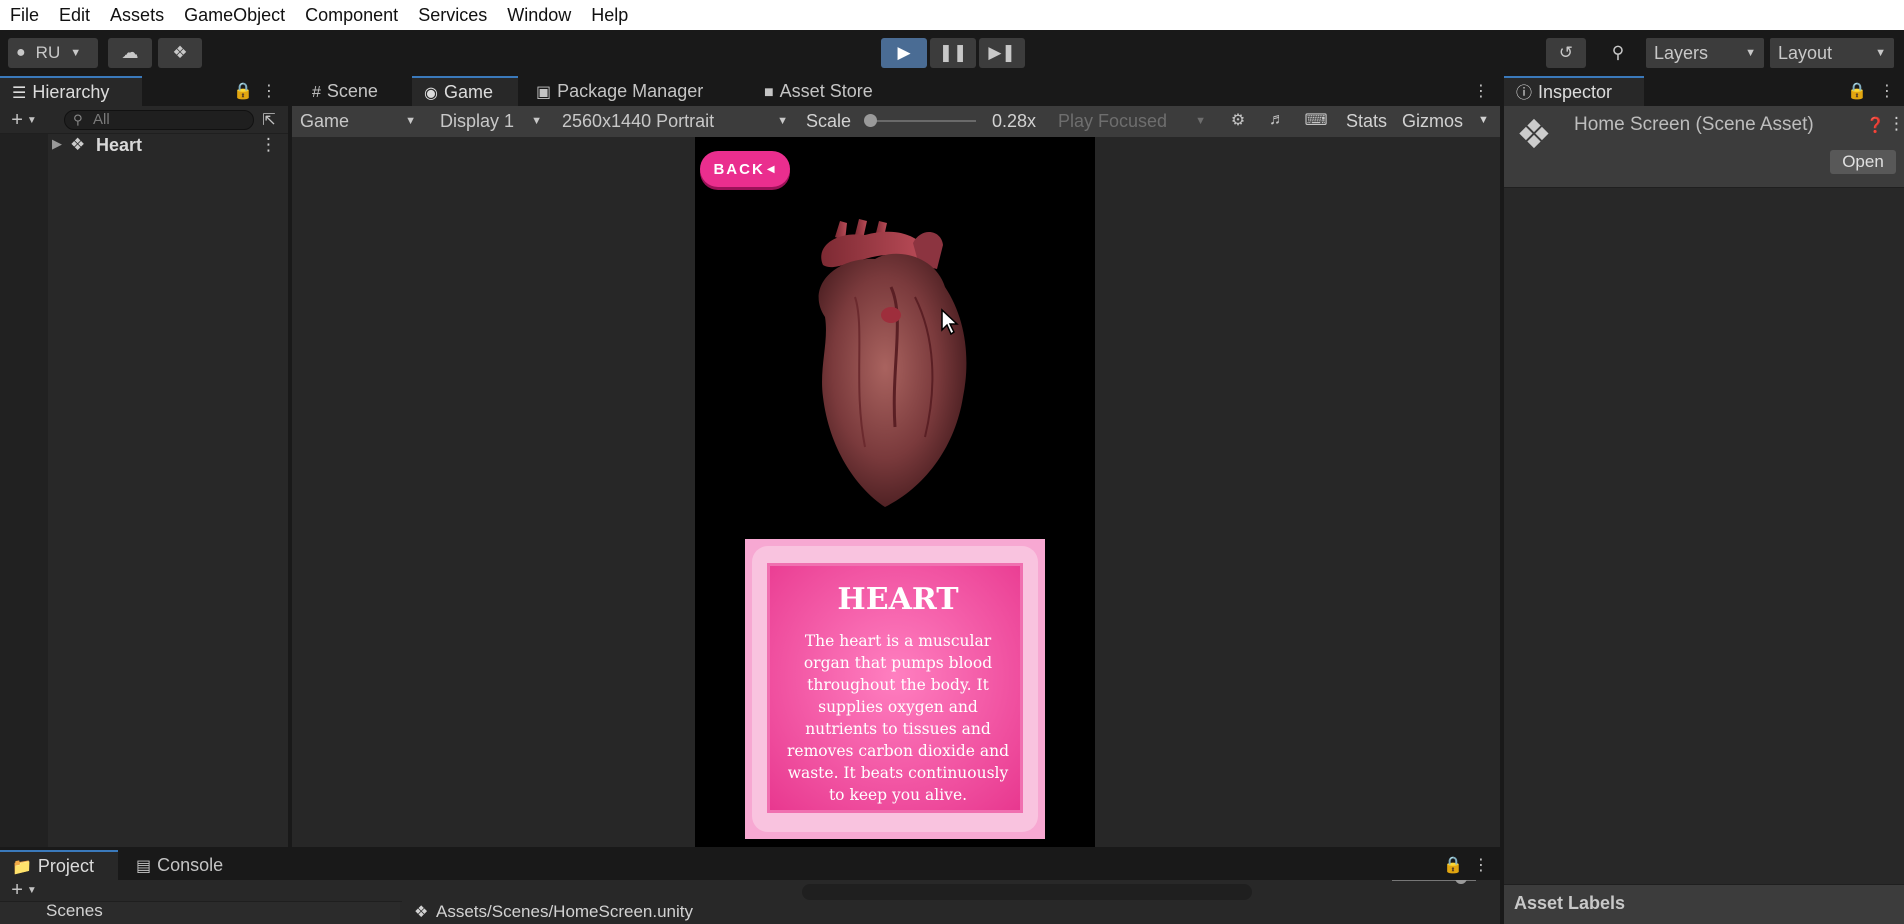  Describe the element at coordinates (1027, 892) in the screenshot. I see `project-search-input` at that location.